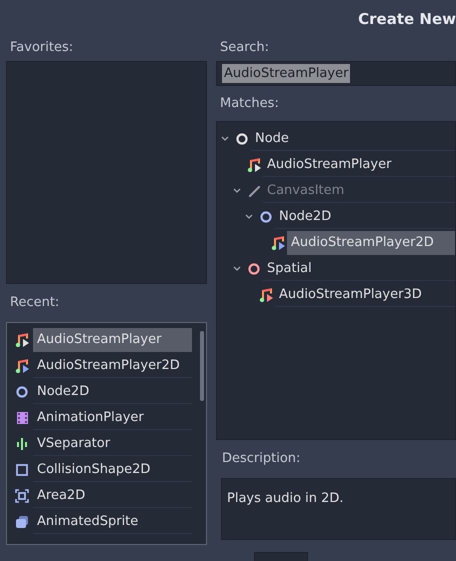  What do you see at coordinates (359, 165) in the screenshot?
I see `tree-item: AudioStreamPlayer` at bounding box center [359, 165].